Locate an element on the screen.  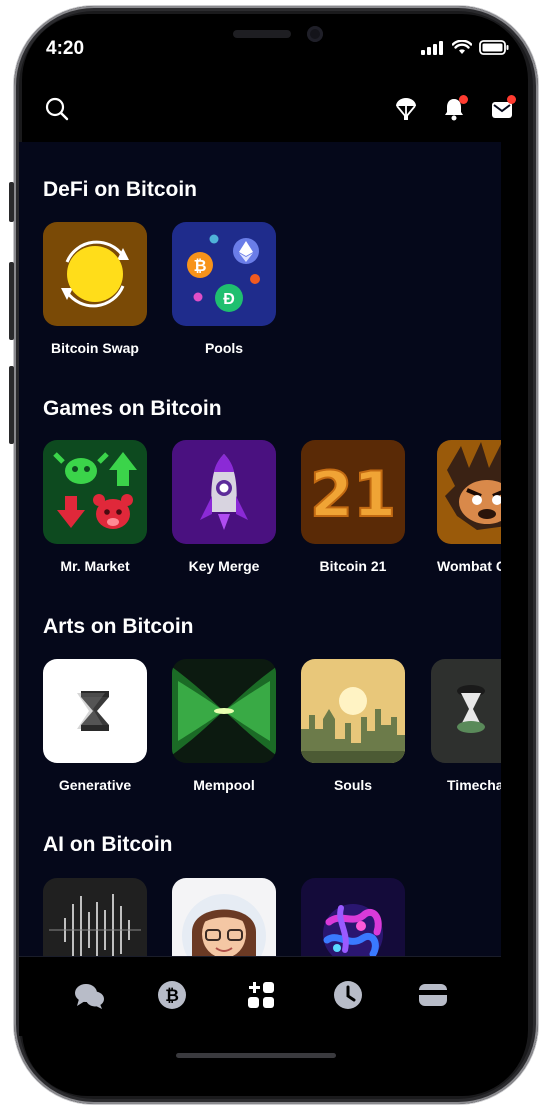
battery-icon is located at coordinates (494, 47).